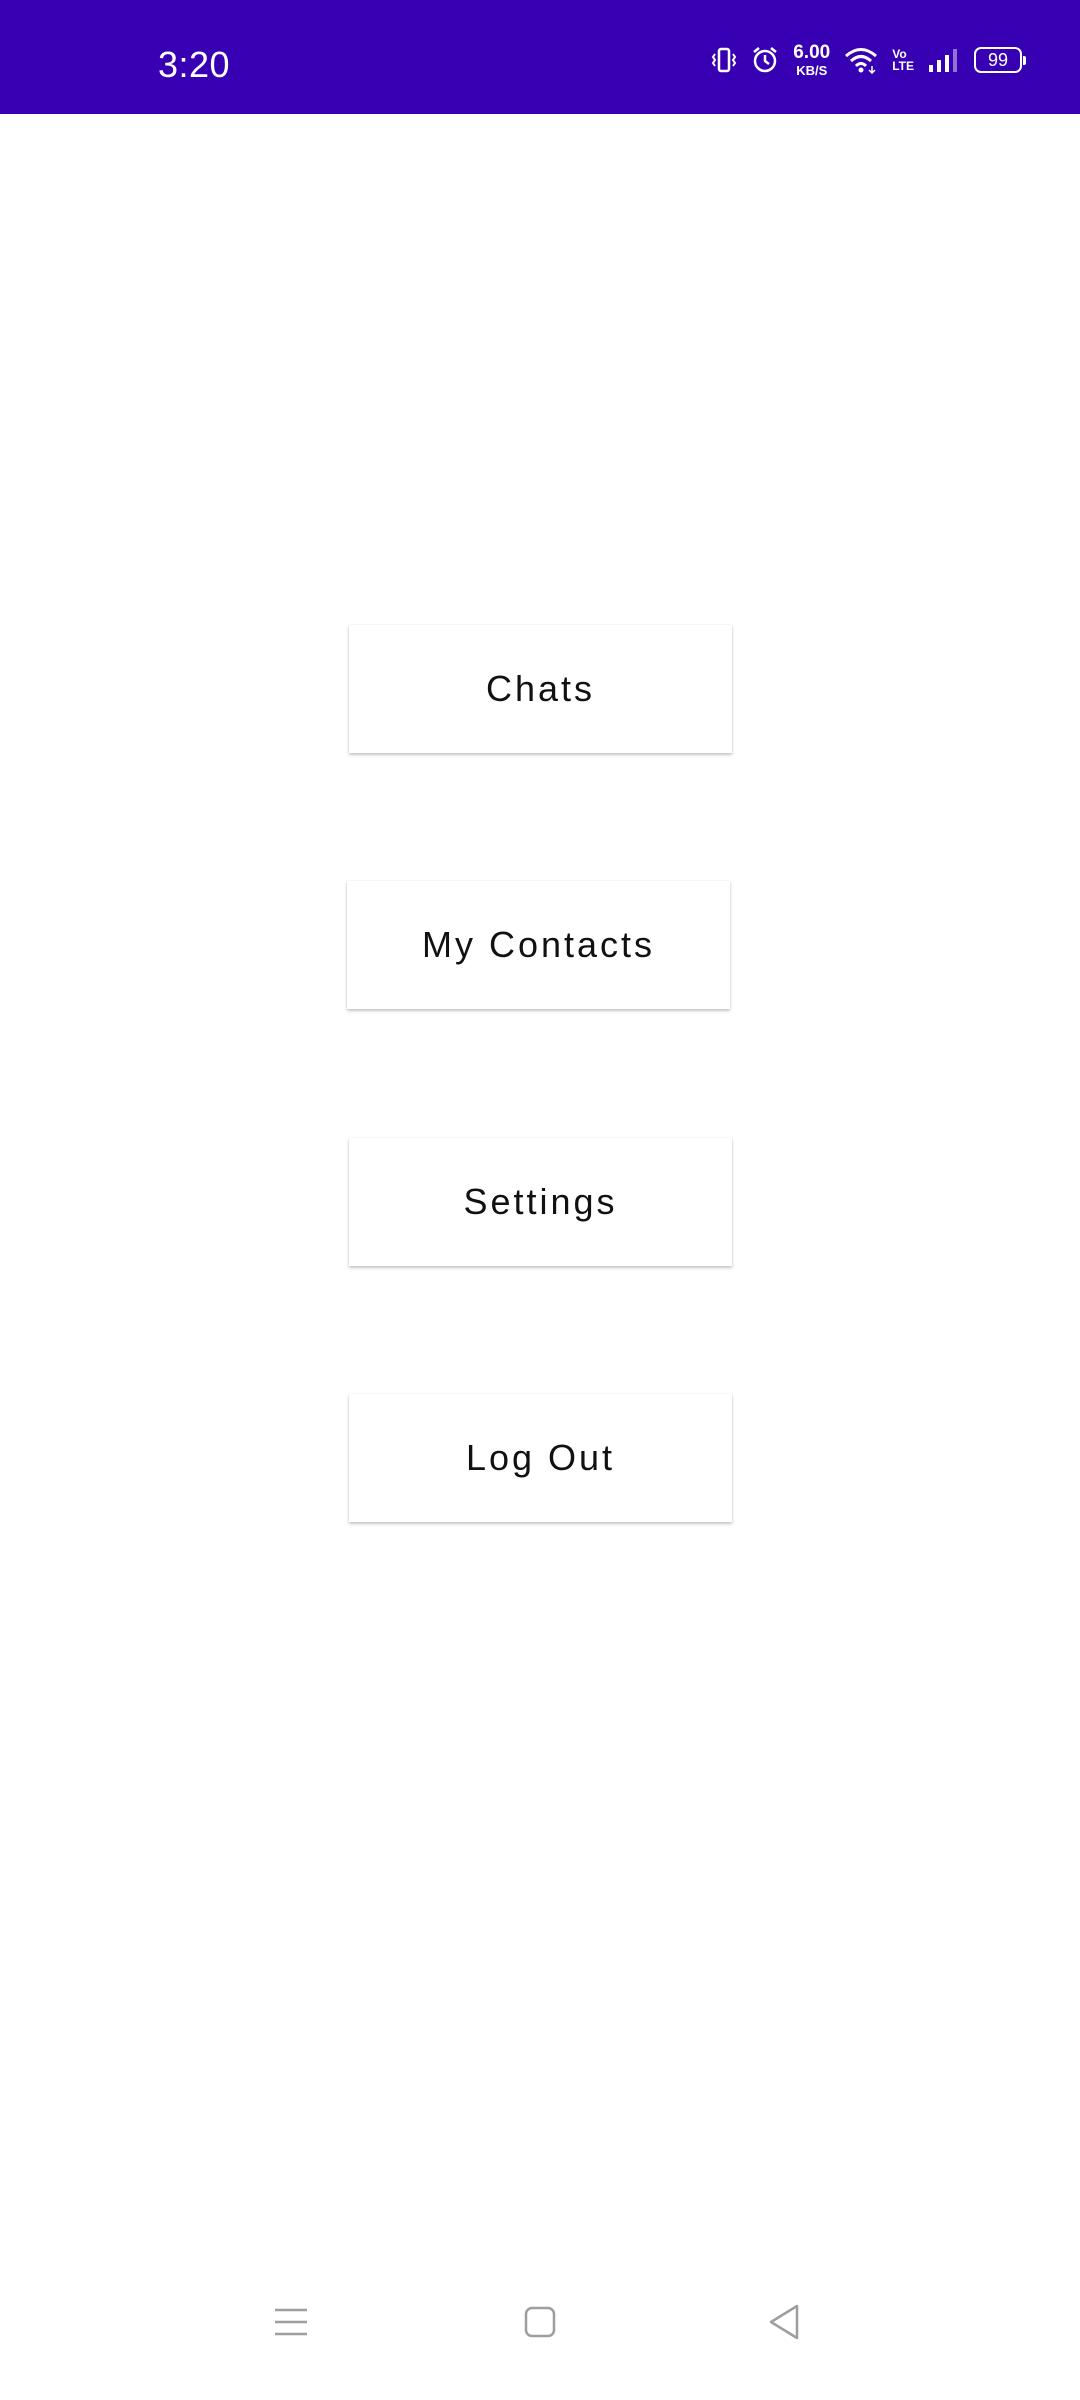  I want to click on network-speed-unit: KB/S, so click(812, 70).